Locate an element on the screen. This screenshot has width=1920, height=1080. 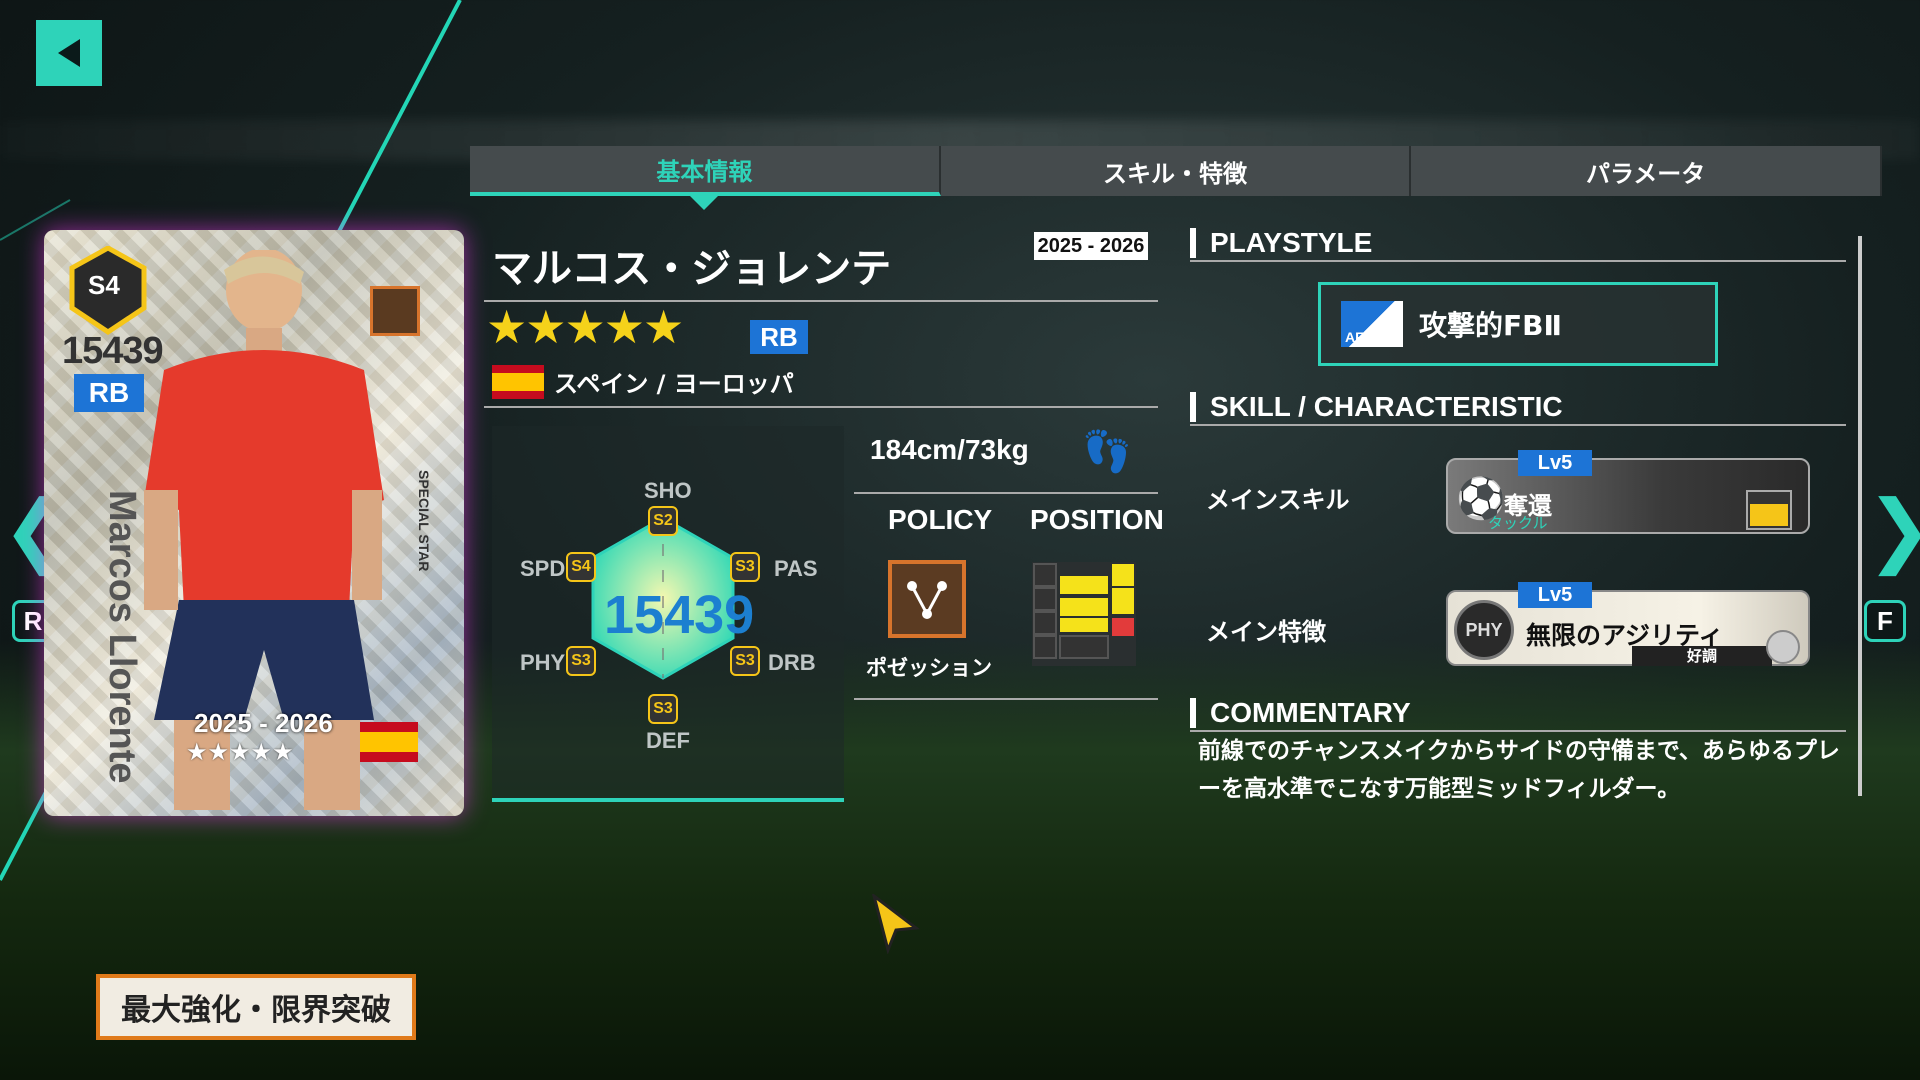
stat-label-pas: PAS is located at coordinates (796, 568).